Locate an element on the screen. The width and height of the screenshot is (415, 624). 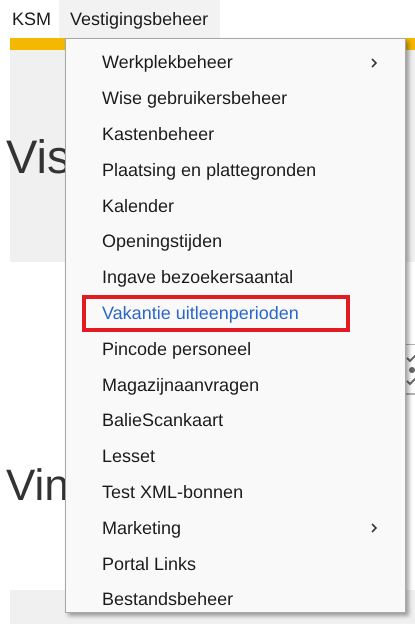
menu-item: Wise gebruikersbeheer is located at coordinates (233, 98).